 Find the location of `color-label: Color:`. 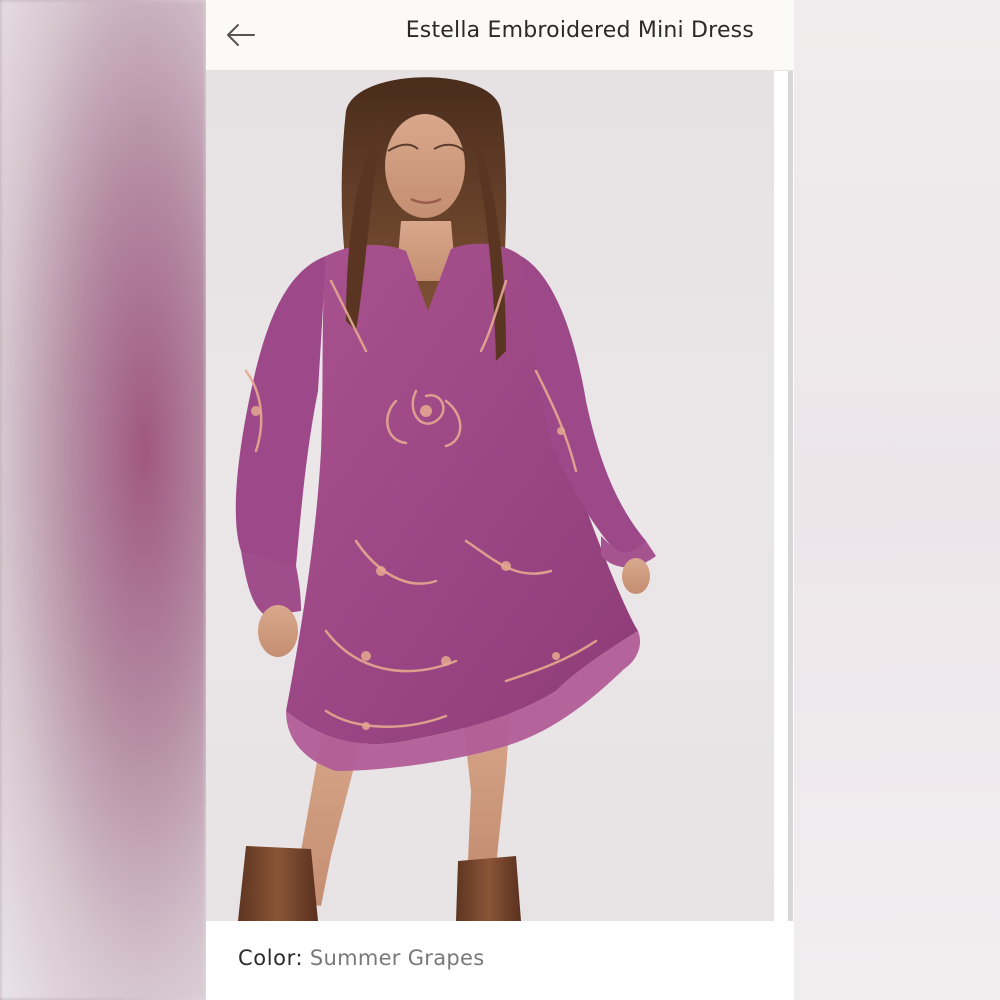

color-label: Color: is located at coordinates (271, 958).